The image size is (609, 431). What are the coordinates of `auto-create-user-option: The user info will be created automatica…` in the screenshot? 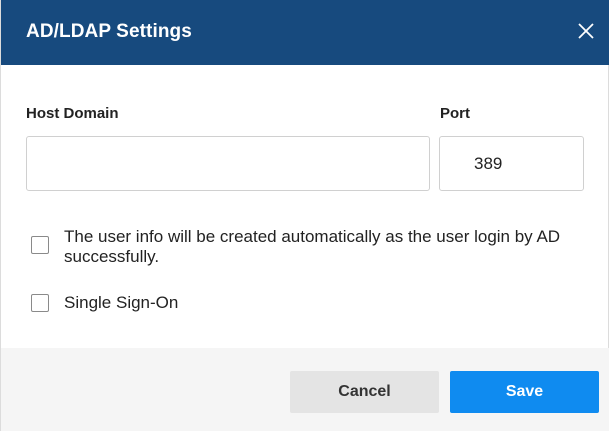 It's located at (311, 247).